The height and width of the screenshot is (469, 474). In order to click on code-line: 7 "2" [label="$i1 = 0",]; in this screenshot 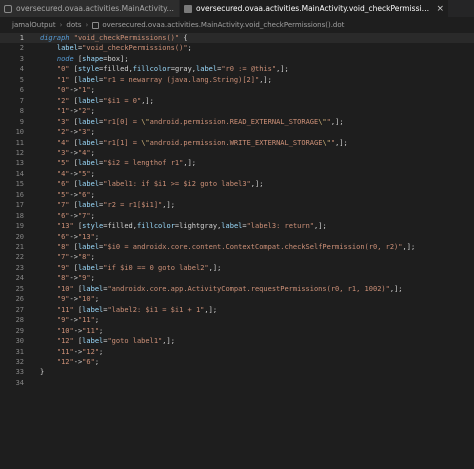, I will do `click(237, 101)`.